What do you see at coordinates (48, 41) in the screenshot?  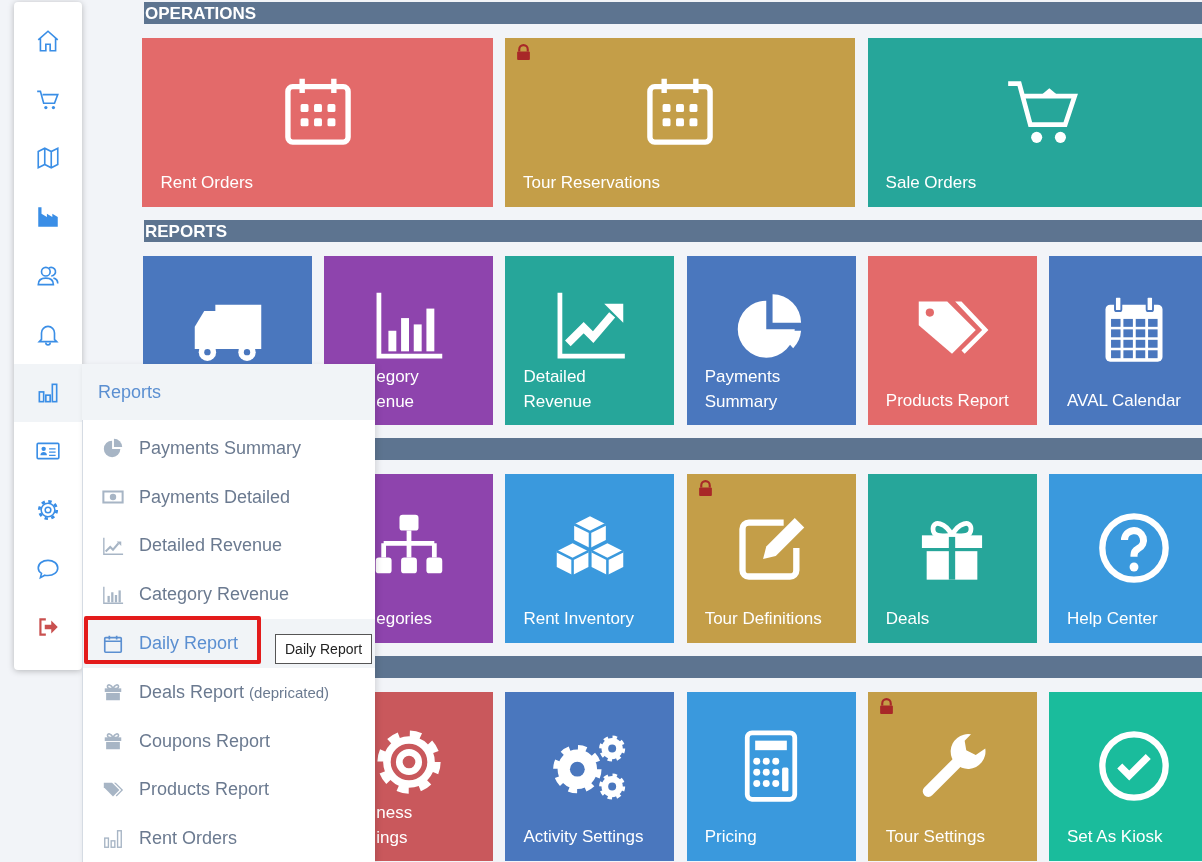 I see `home-icon` at bounding box center [48, 41].